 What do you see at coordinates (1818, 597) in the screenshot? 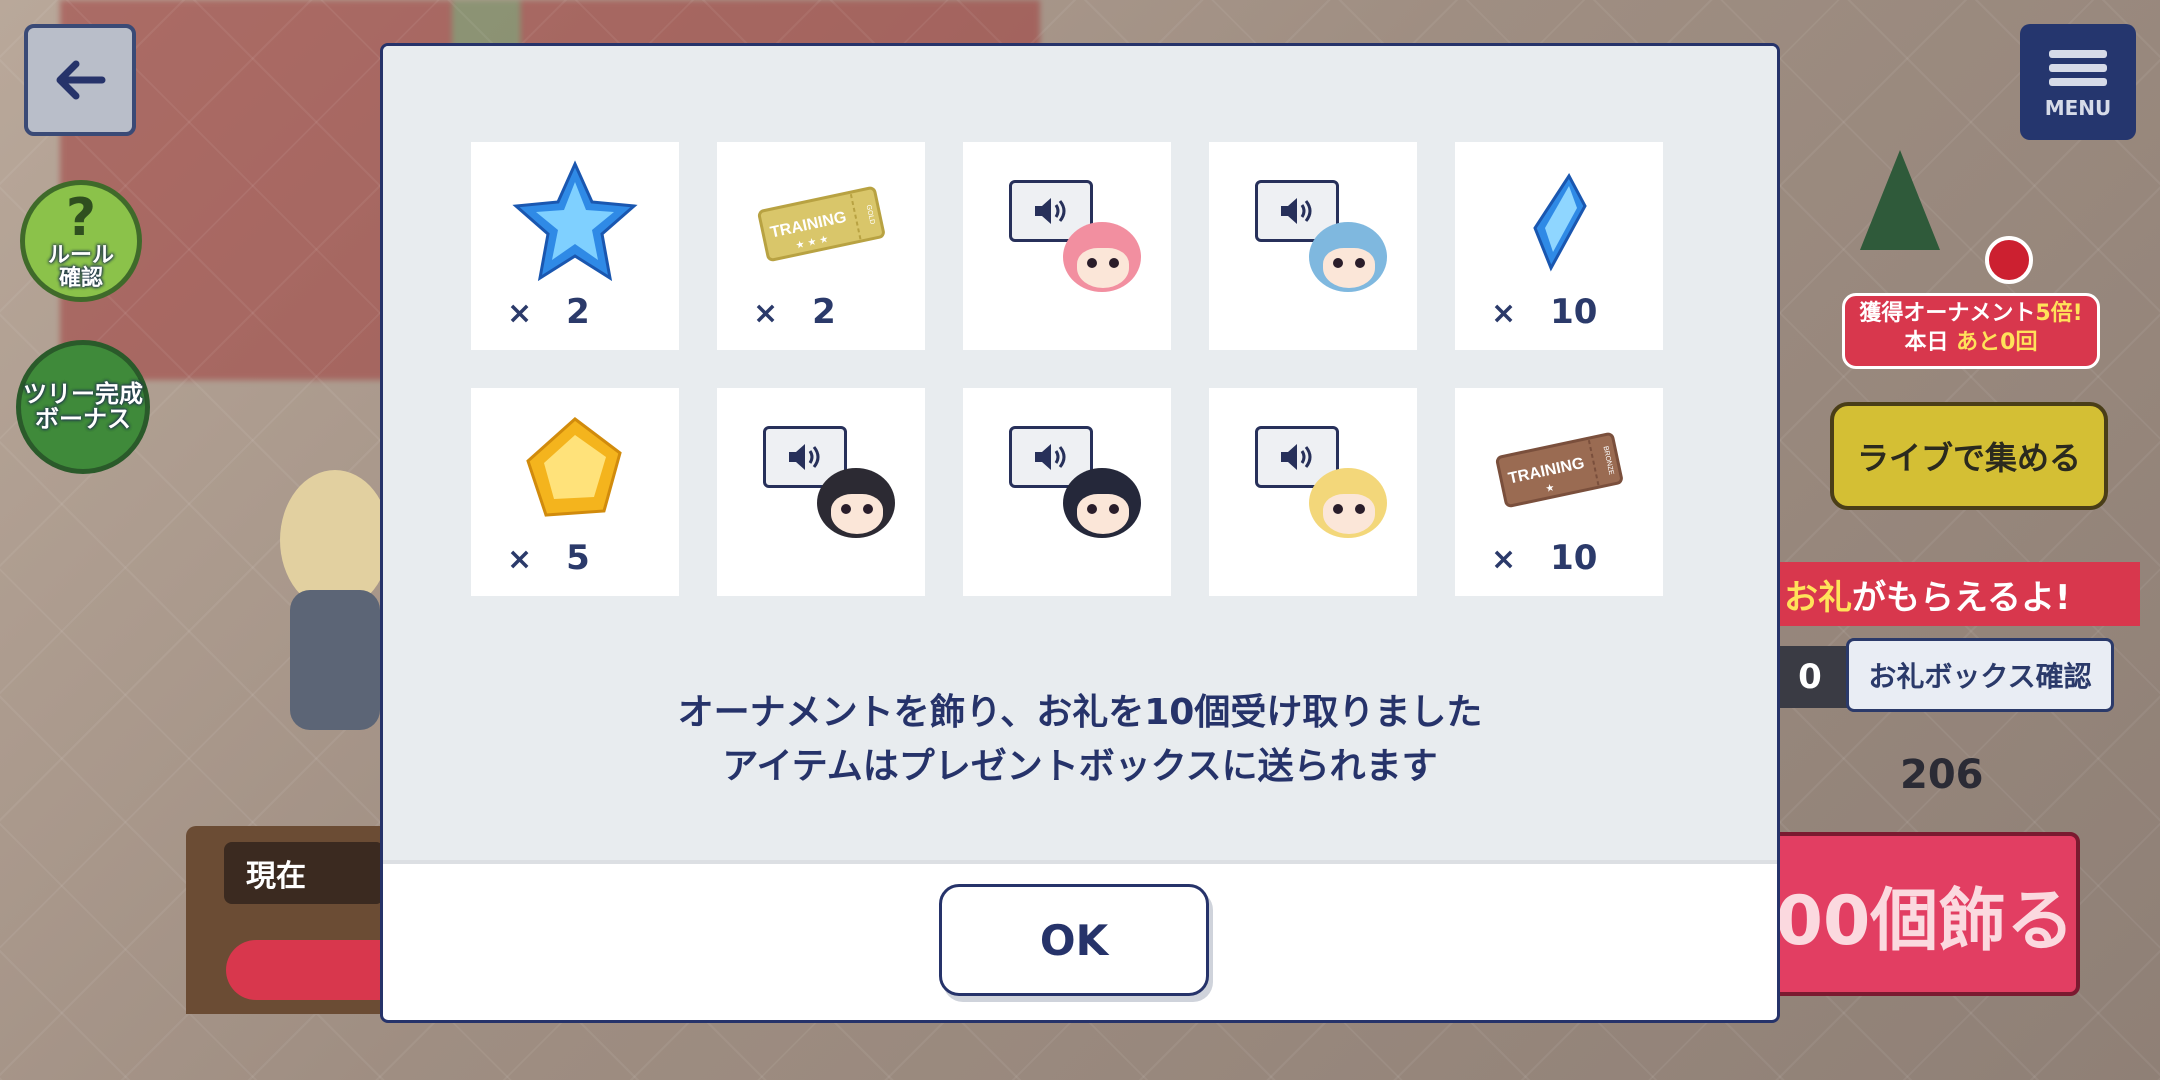
I see `banner-highlight: お礼` at bounding box center [1818, 597].